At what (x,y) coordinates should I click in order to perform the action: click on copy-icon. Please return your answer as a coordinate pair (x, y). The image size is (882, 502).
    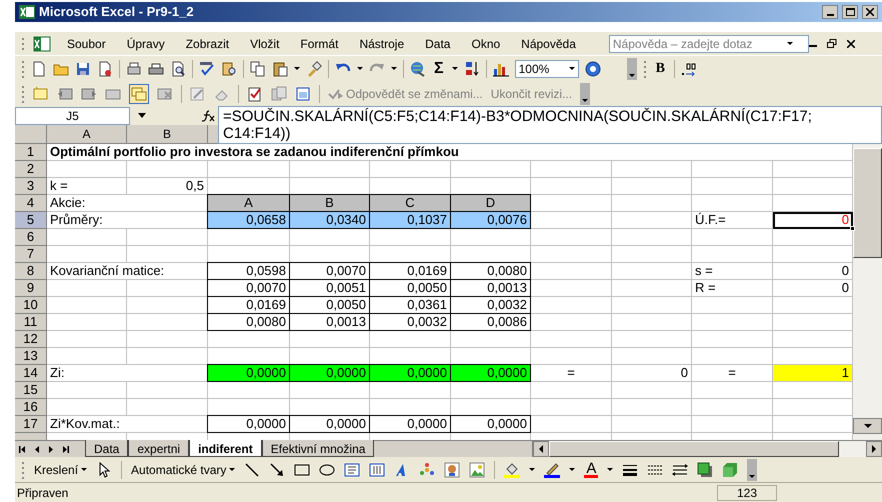
    Looking at the image, I should click on (258, 68).